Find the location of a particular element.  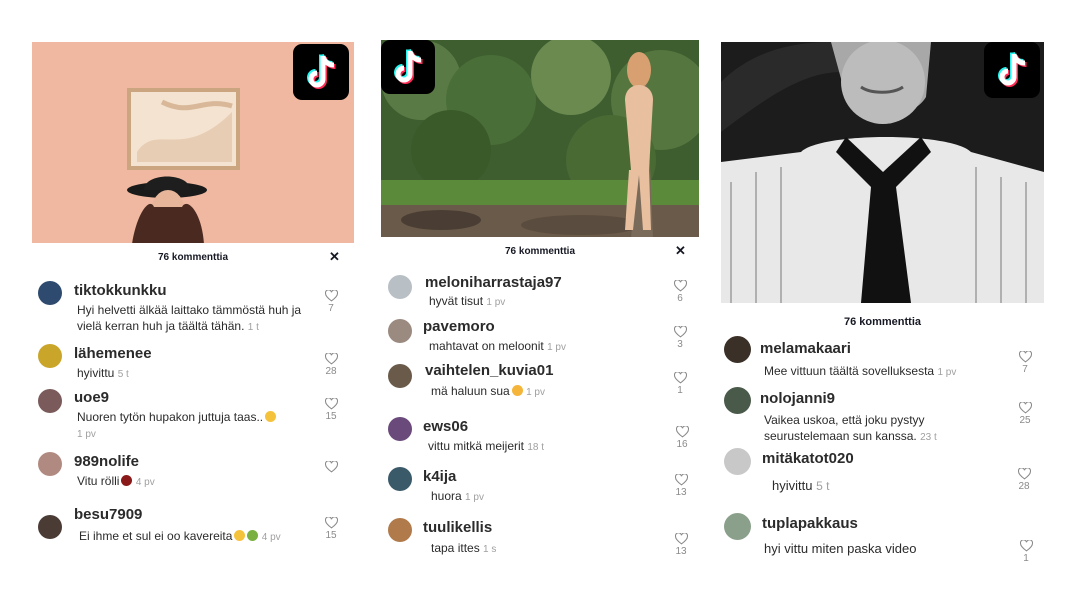

like-button: 6 is located at coordinates (680, 292).